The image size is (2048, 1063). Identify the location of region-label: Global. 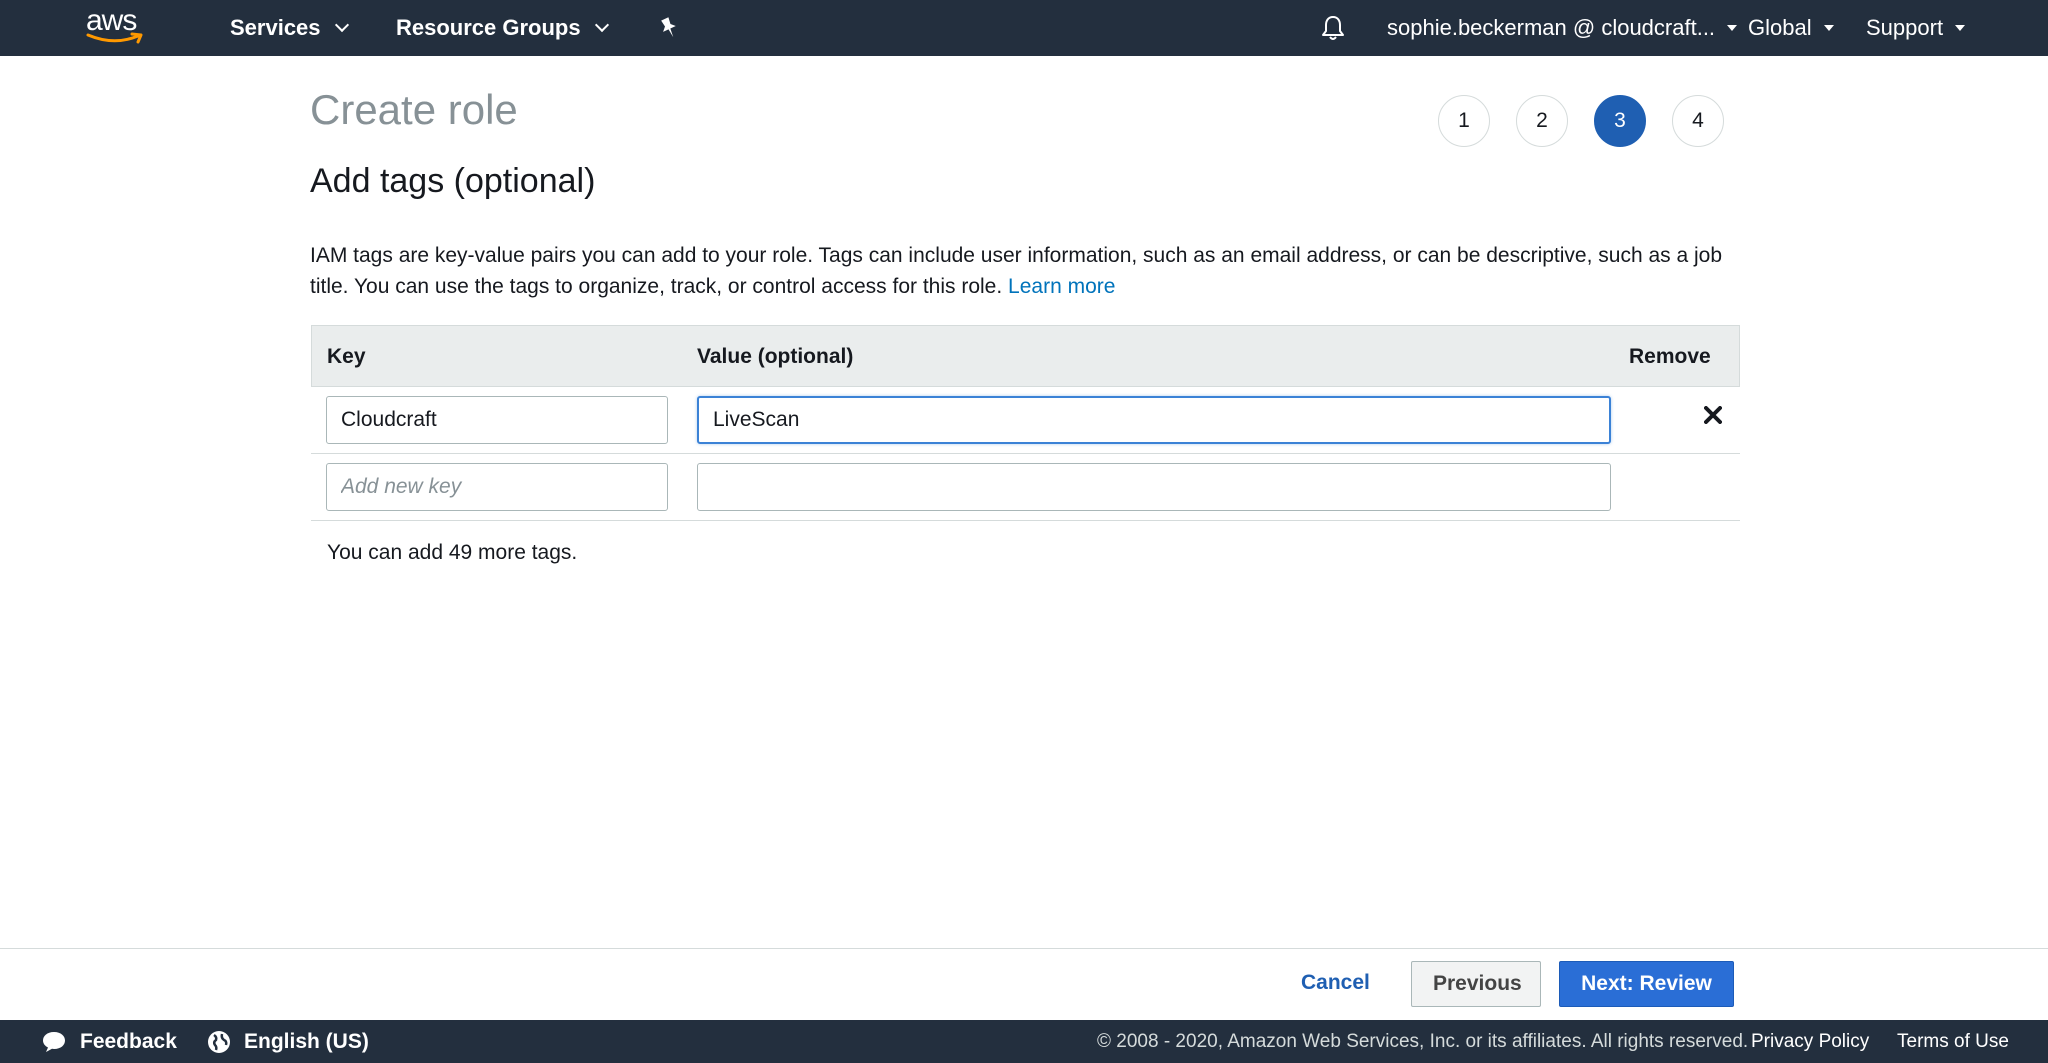
(1780, 27).